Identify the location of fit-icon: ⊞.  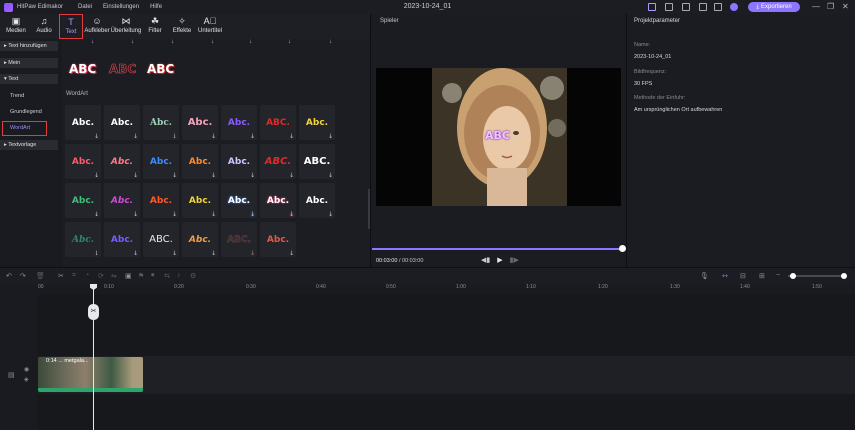
(762, 276).